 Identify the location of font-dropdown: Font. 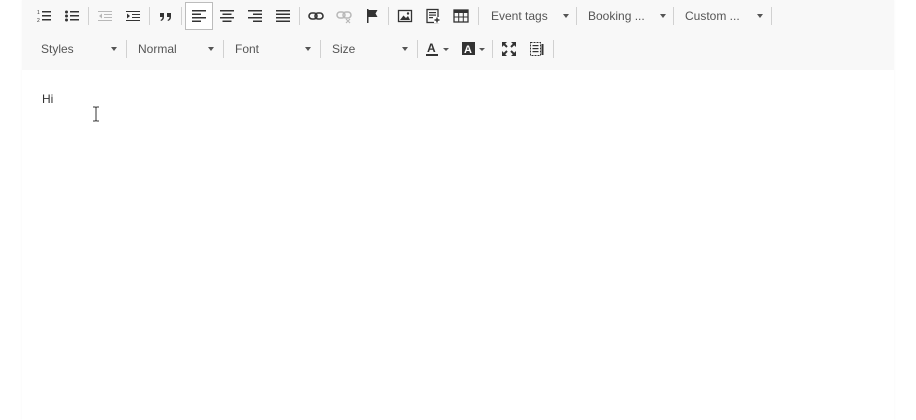
(273, 49).